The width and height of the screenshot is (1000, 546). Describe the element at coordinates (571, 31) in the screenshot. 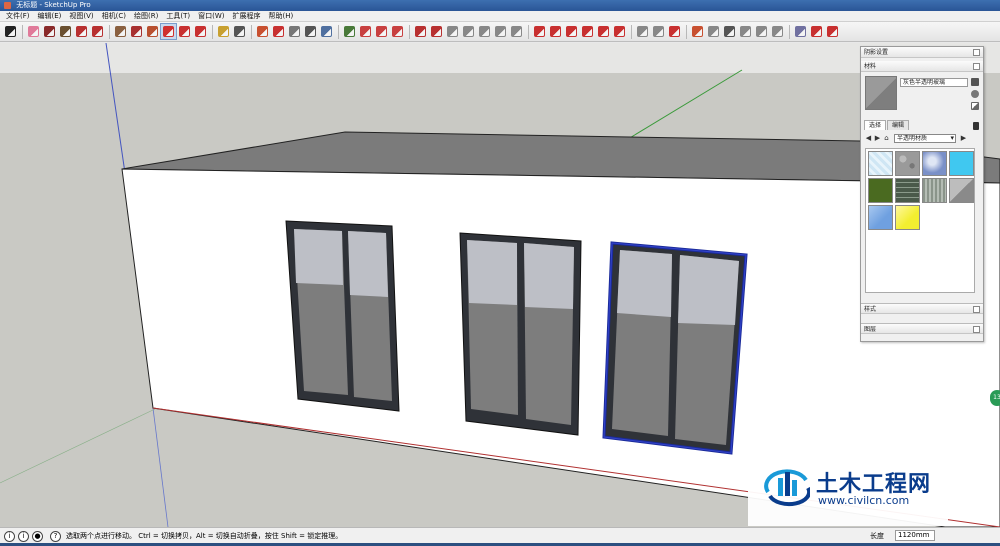

I see `dimension-button` at that location.